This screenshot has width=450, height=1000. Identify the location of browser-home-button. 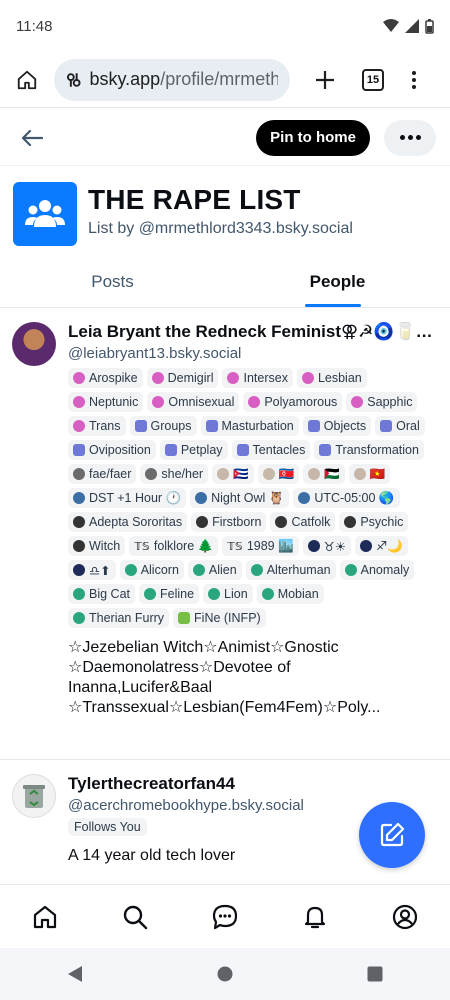
(27, 80).